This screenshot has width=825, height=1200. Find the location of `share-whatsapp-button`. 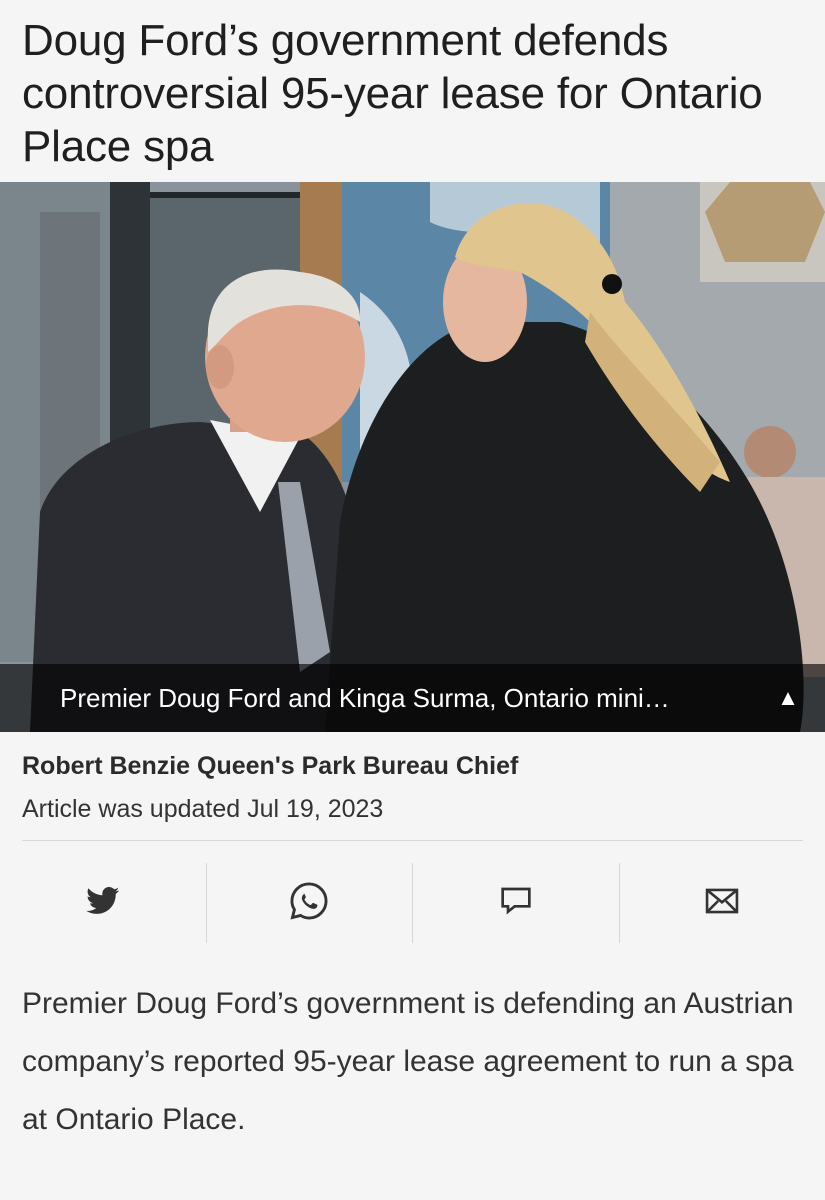

share-whatsapp-button is located at coordinates (310, 903).